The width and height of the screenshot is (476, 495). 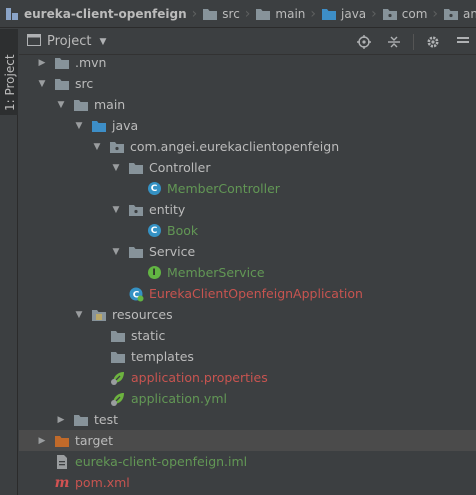 I want to click on module-file-icon, so click(x=62, y=462).